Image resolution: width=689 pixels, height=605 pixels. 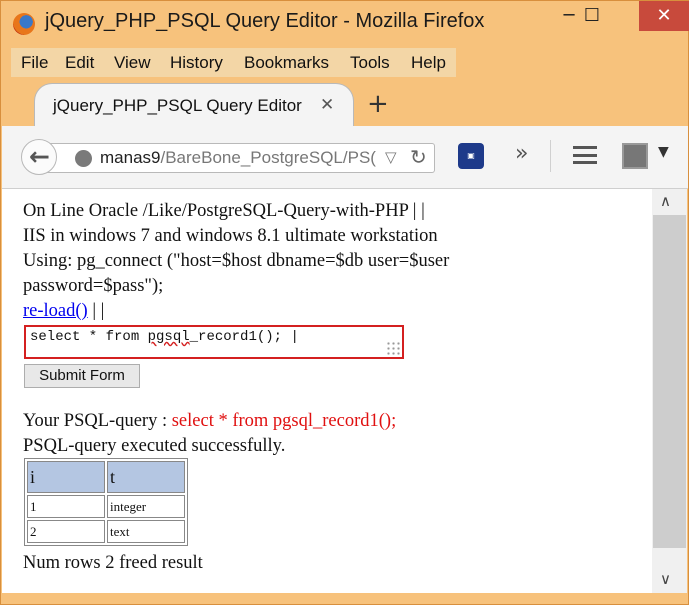 What do you see at coordinates (585, 155) in the screenshot?
I see `menu-icon` at bounding box center [585, 155].